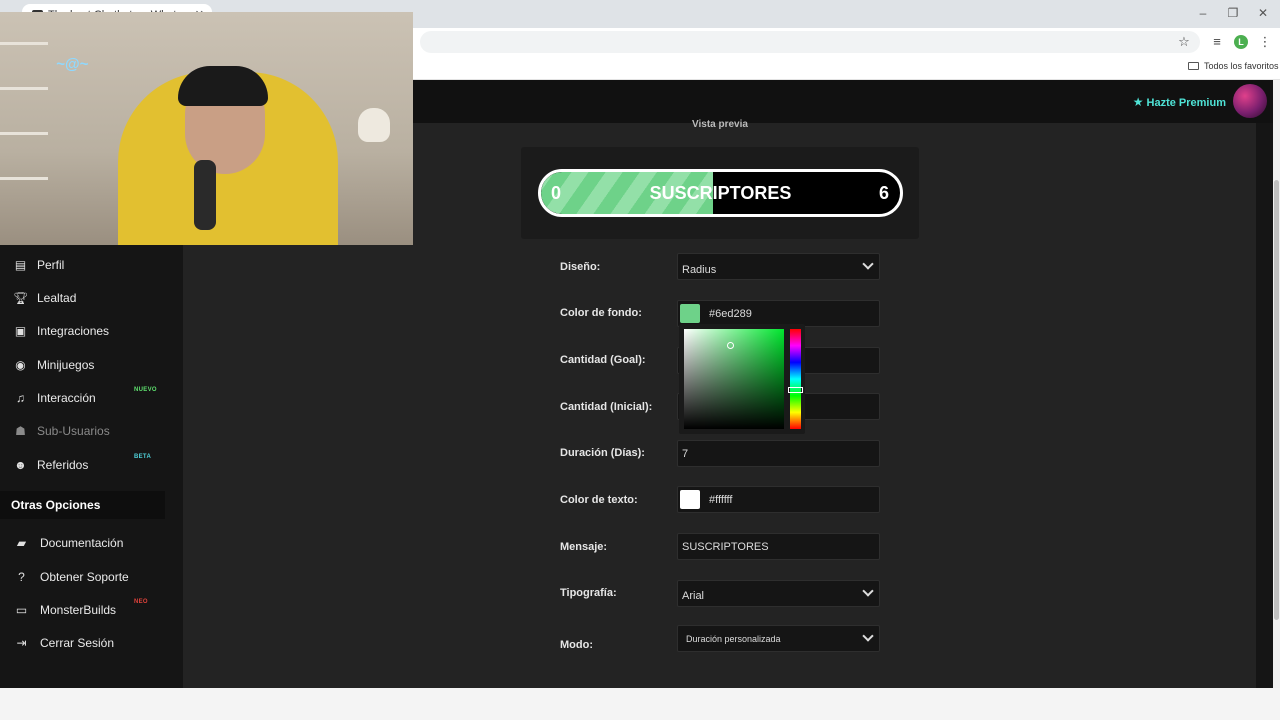 The height and width of the screenshot is (720, 1280). I want to click on scrollbar-thumb, so click(1276, 400).